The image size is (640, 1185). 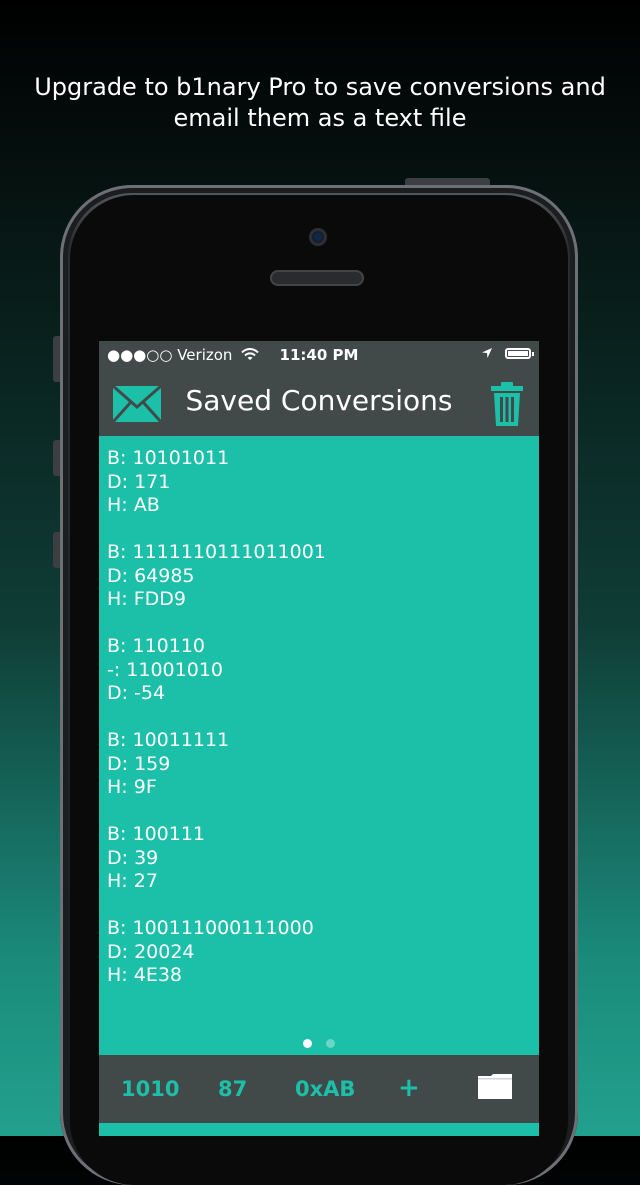 What do you see at coordinates (325, 1089) in the screenshot?
I see `tab-hex: 0xAB` at bounding box center [325, 1089].